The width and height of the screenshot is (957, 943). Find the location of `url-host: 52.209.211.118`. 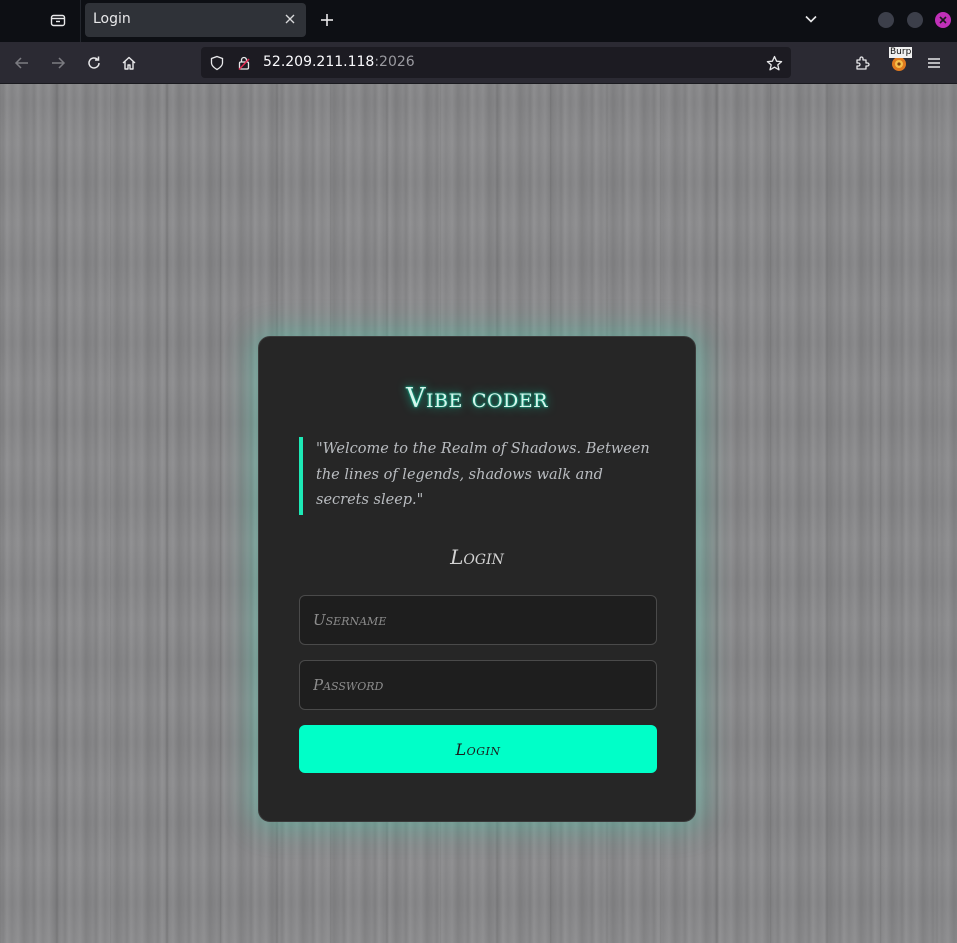

url-host: 52.209.211.118 is located at coordinates (319, 62).